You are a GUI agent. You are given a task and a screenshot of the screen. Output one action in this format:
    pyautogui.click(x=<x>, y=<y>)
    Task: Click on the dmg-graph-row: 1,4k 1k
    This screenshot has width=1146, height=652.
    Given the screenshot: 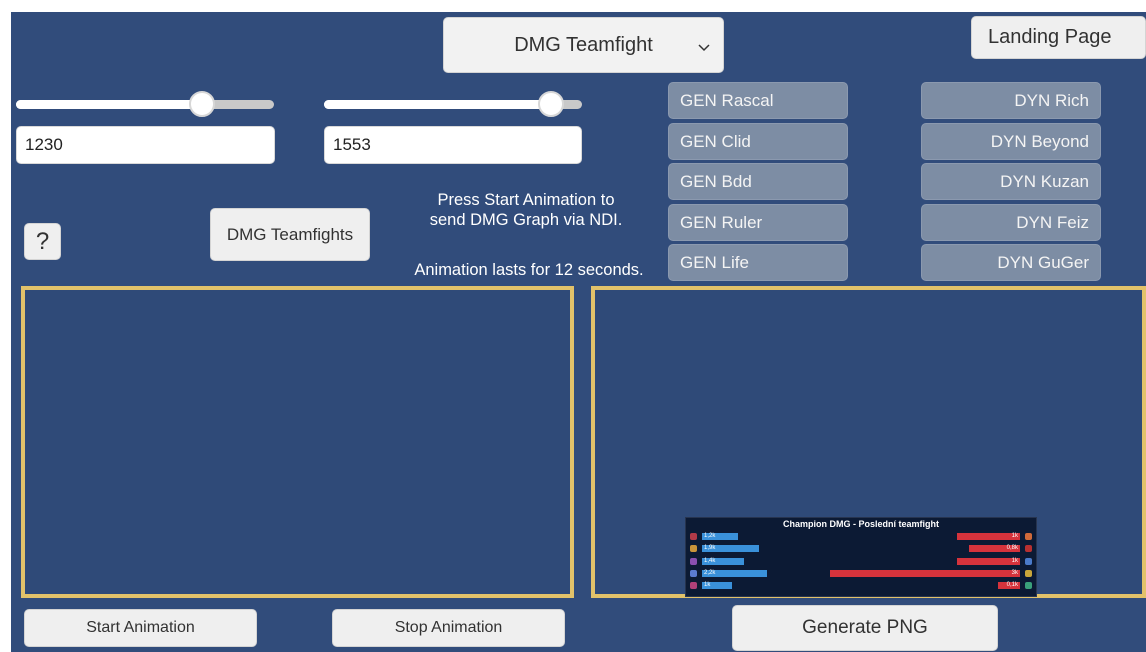 What is the action you would take?
    pyautogui.click(x=861, y=561)
    